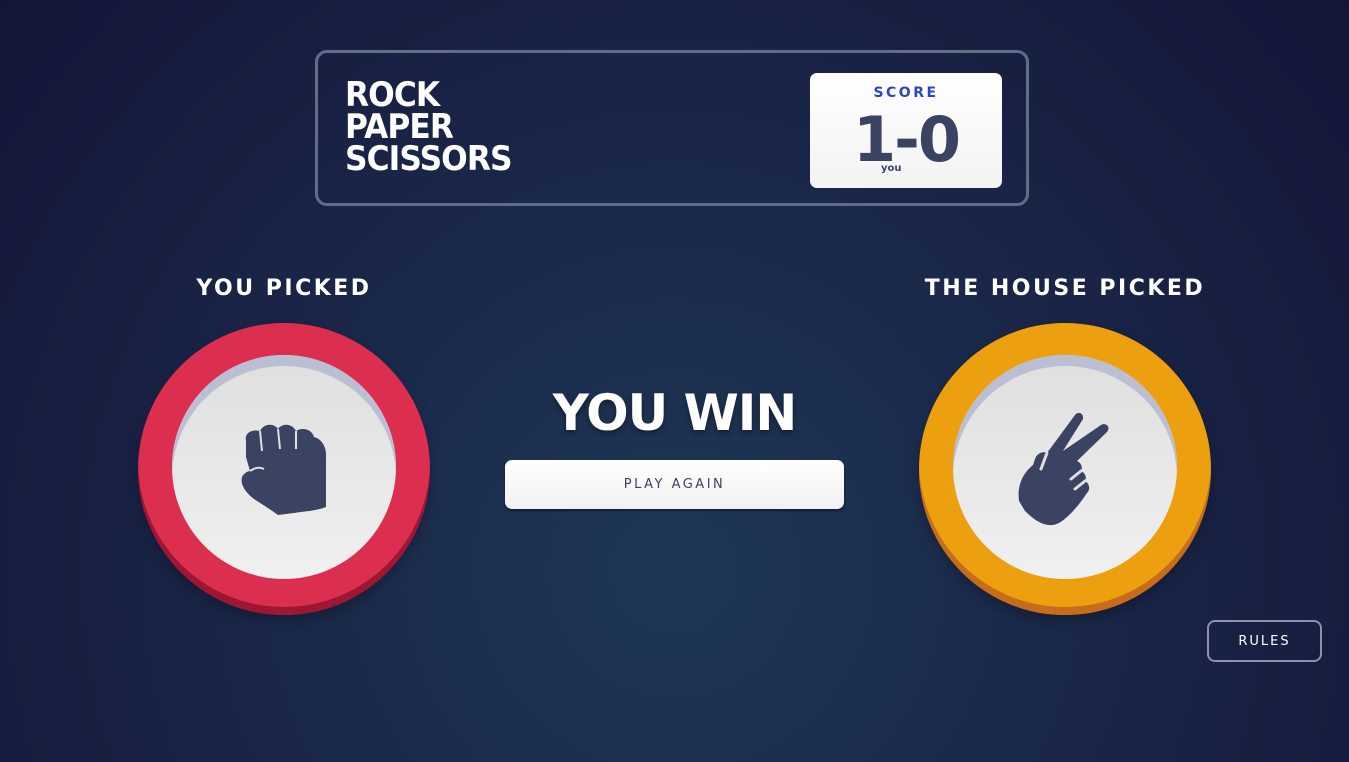  I want to click on rock-fist-icon, so click(283, 469).